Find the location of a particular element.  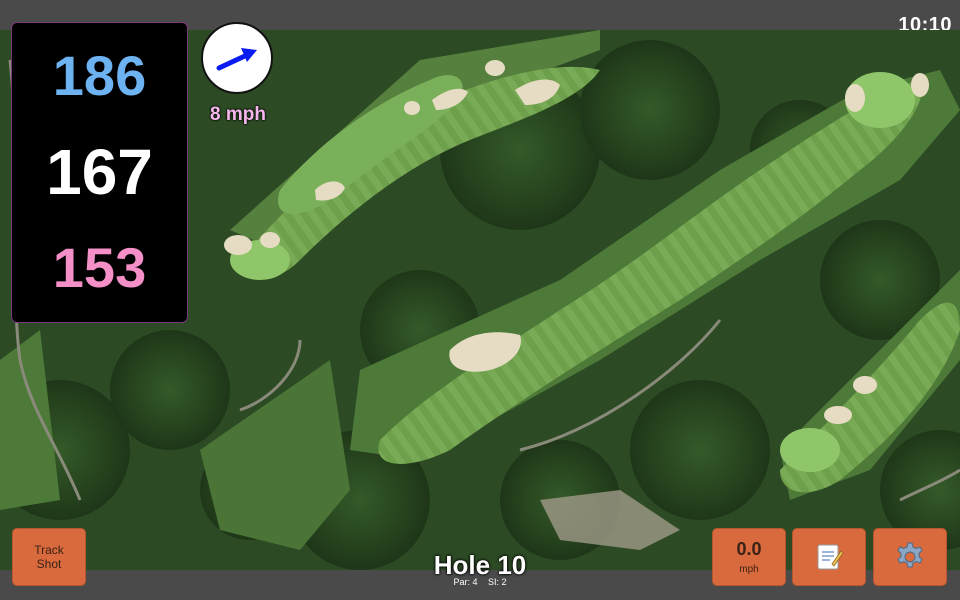

front-distance: 153 is located at coordinates (99, 267).